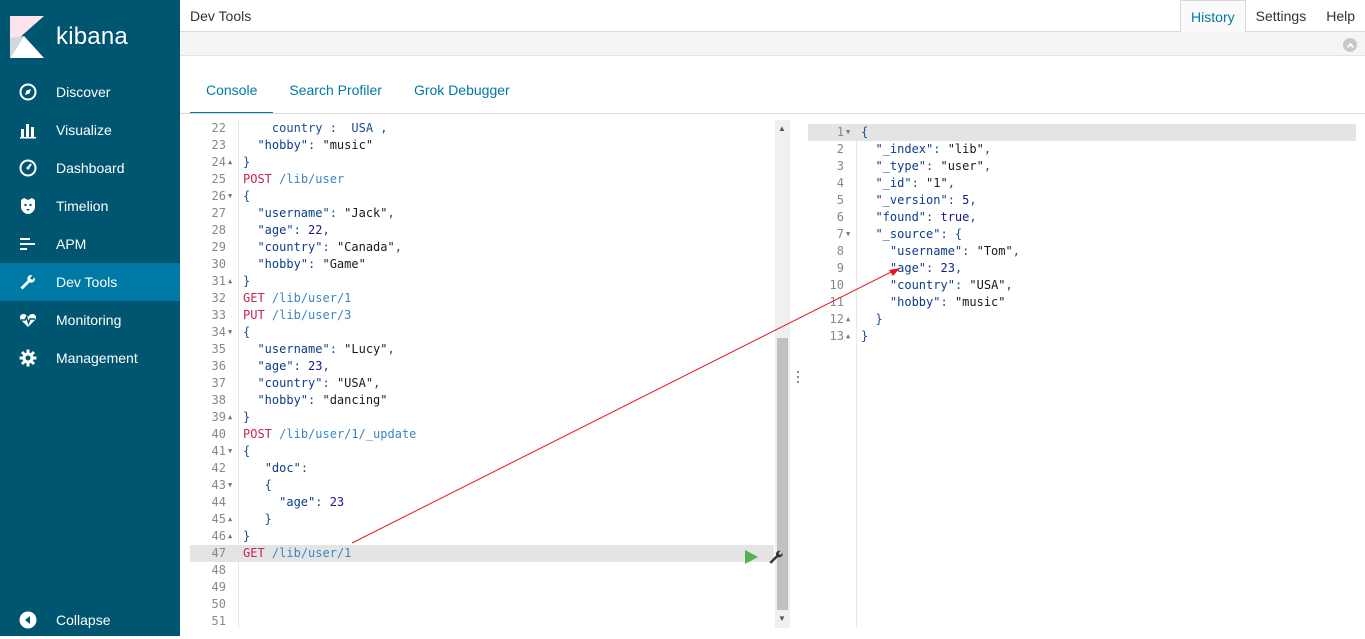  I want to click on output-line: 10 "country": "USA",, so click(1082, 285).